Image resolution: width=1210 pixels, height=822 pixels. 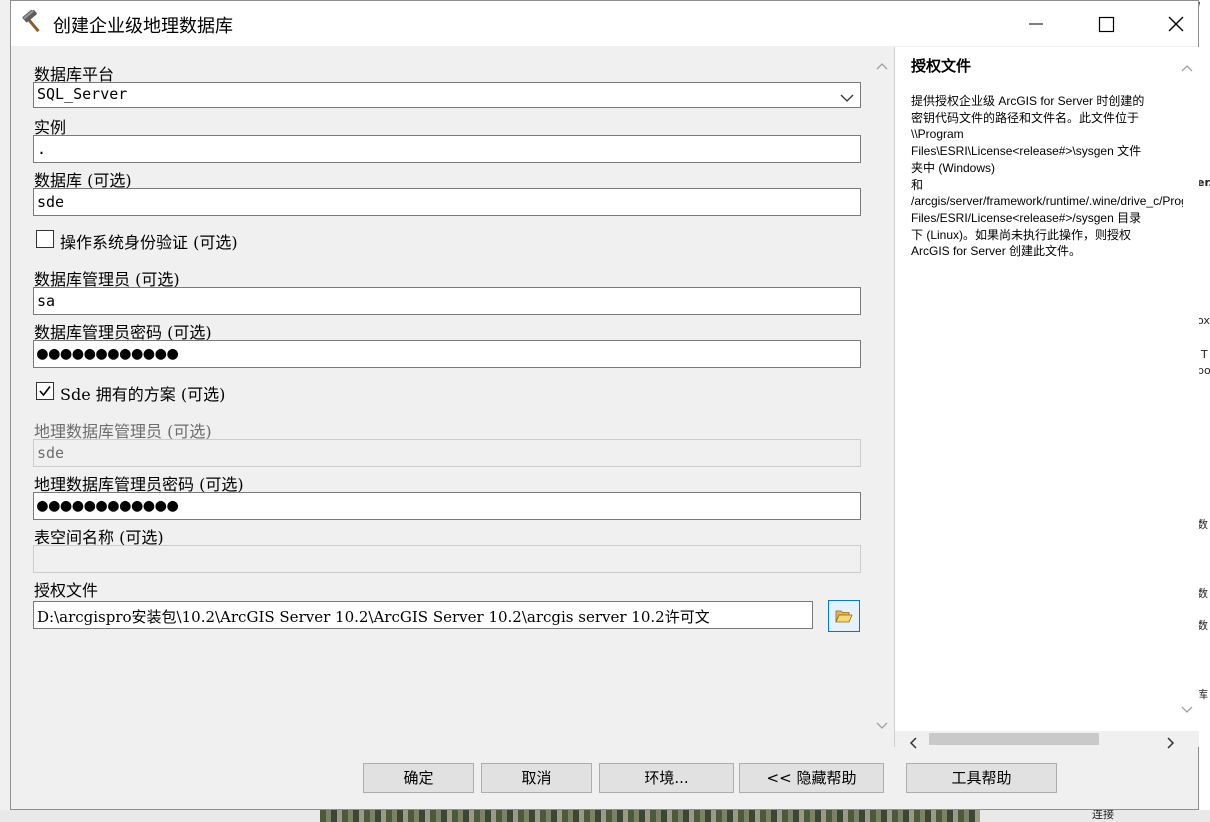 What do you see at coordinates (149, 242) in the screenshot?
I see `os-auth-label: 操作系统身份验证 (可选)` at bounding box center [149, 242].